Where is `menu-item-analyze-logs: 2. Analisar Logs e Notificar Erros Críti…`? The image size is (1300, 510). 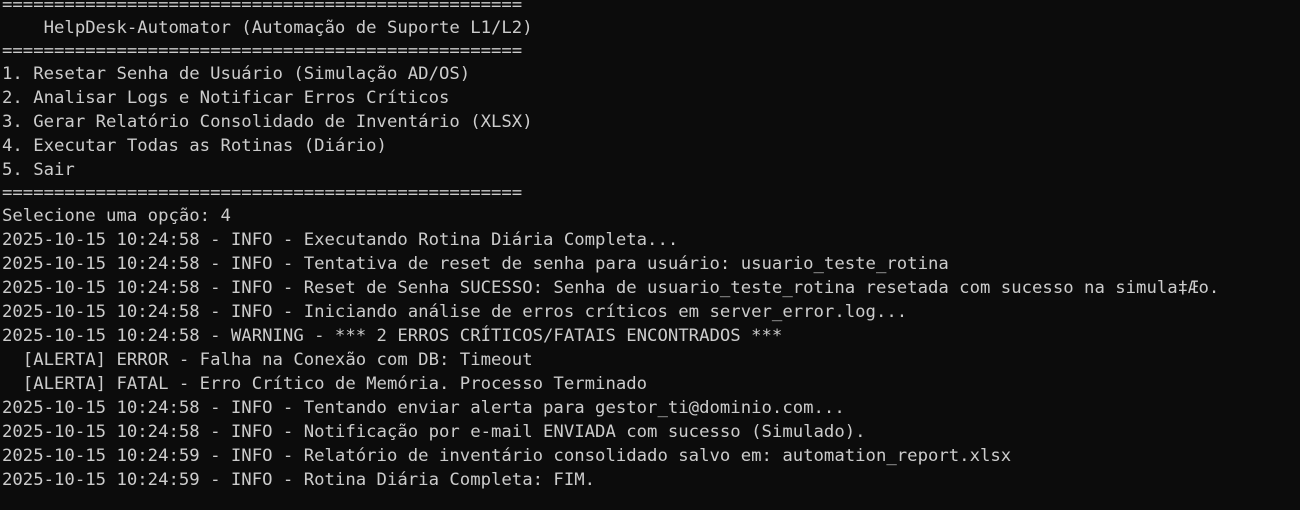
menu-item-analyze-logs: 2. Analisar Logs e Notificar Erros Críti… is located at coordinates (226, 98).